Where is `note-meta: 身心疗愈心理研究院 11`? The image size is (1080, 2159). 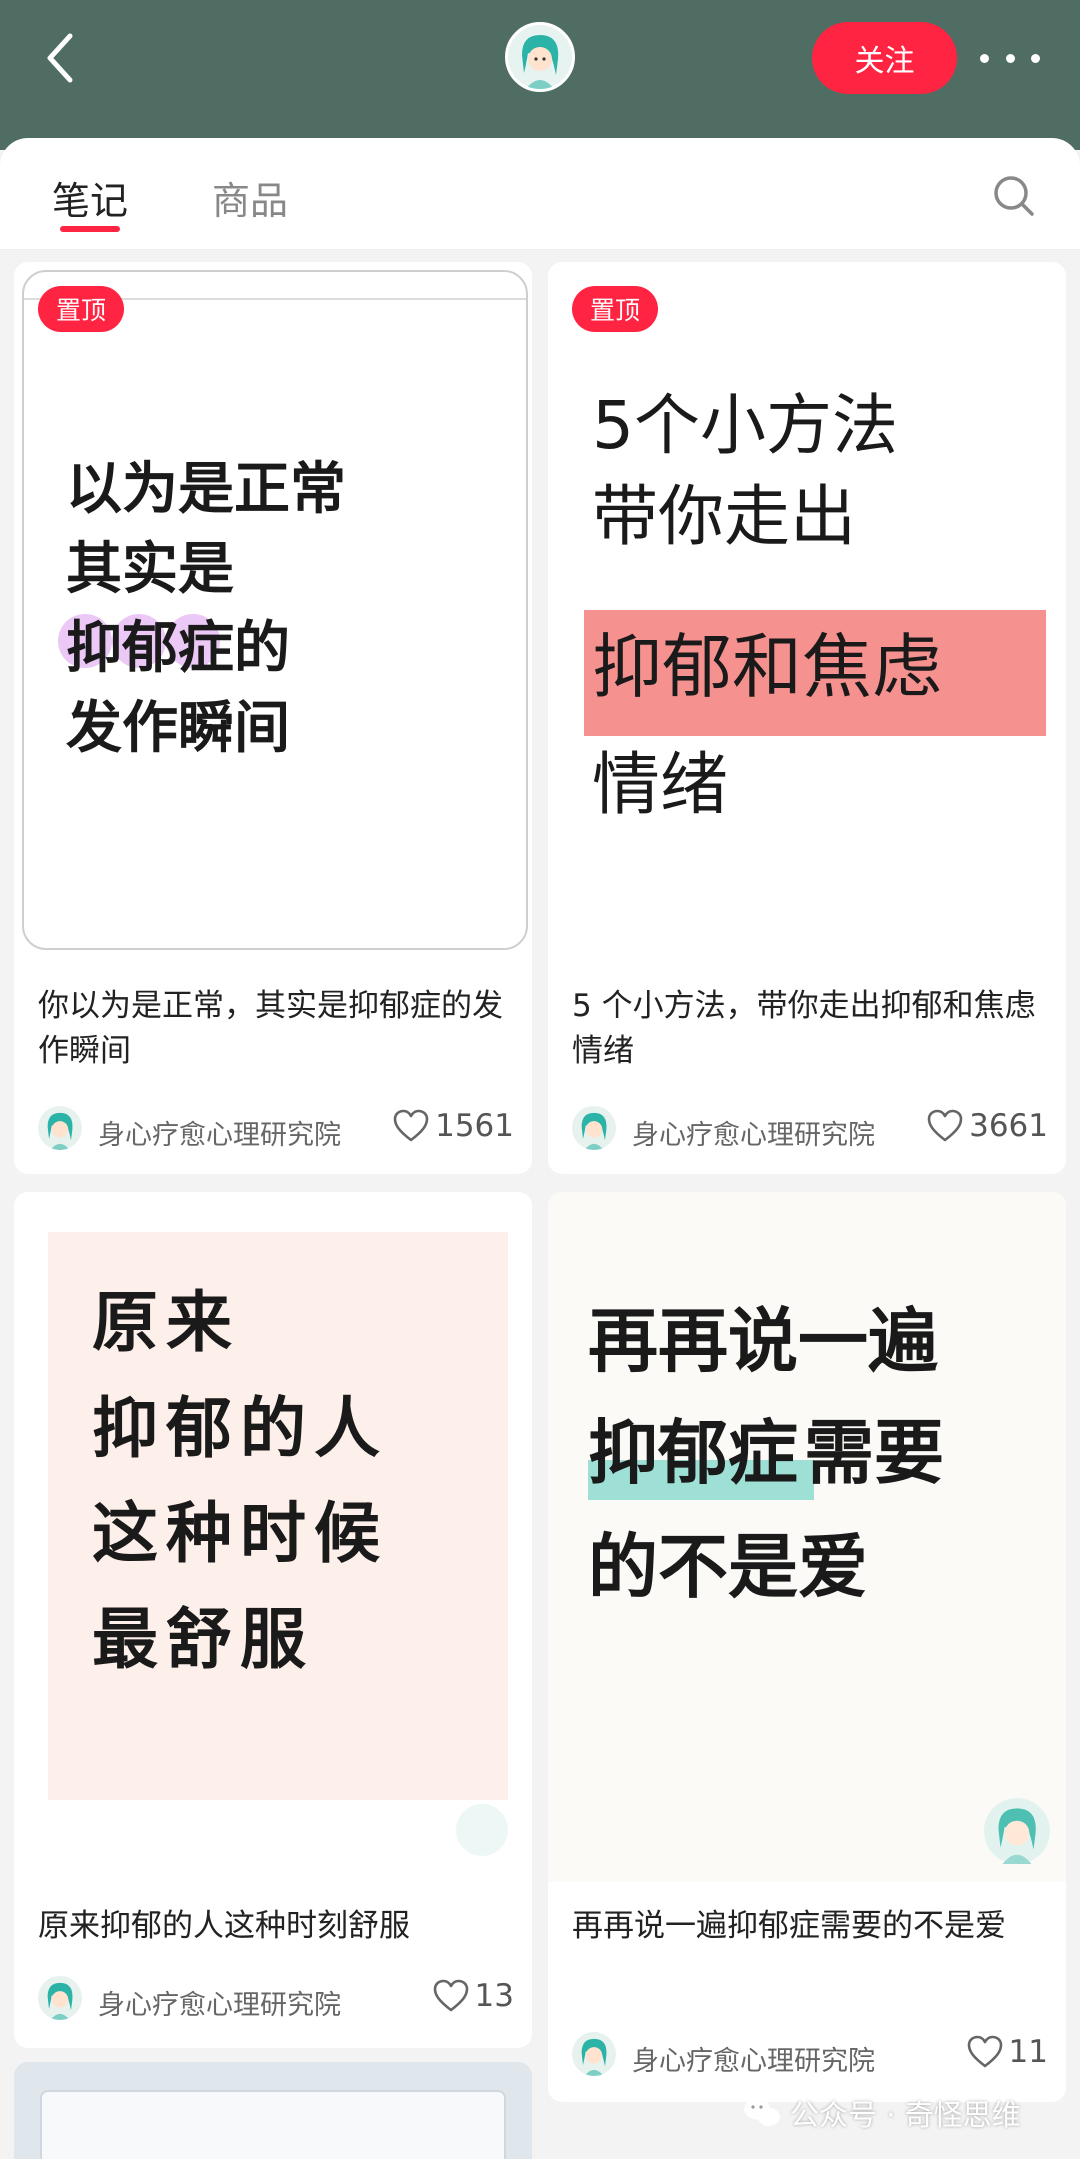
note-meta: 身心疗愈心理研究院 11 is located at coordinates (810, 2054).